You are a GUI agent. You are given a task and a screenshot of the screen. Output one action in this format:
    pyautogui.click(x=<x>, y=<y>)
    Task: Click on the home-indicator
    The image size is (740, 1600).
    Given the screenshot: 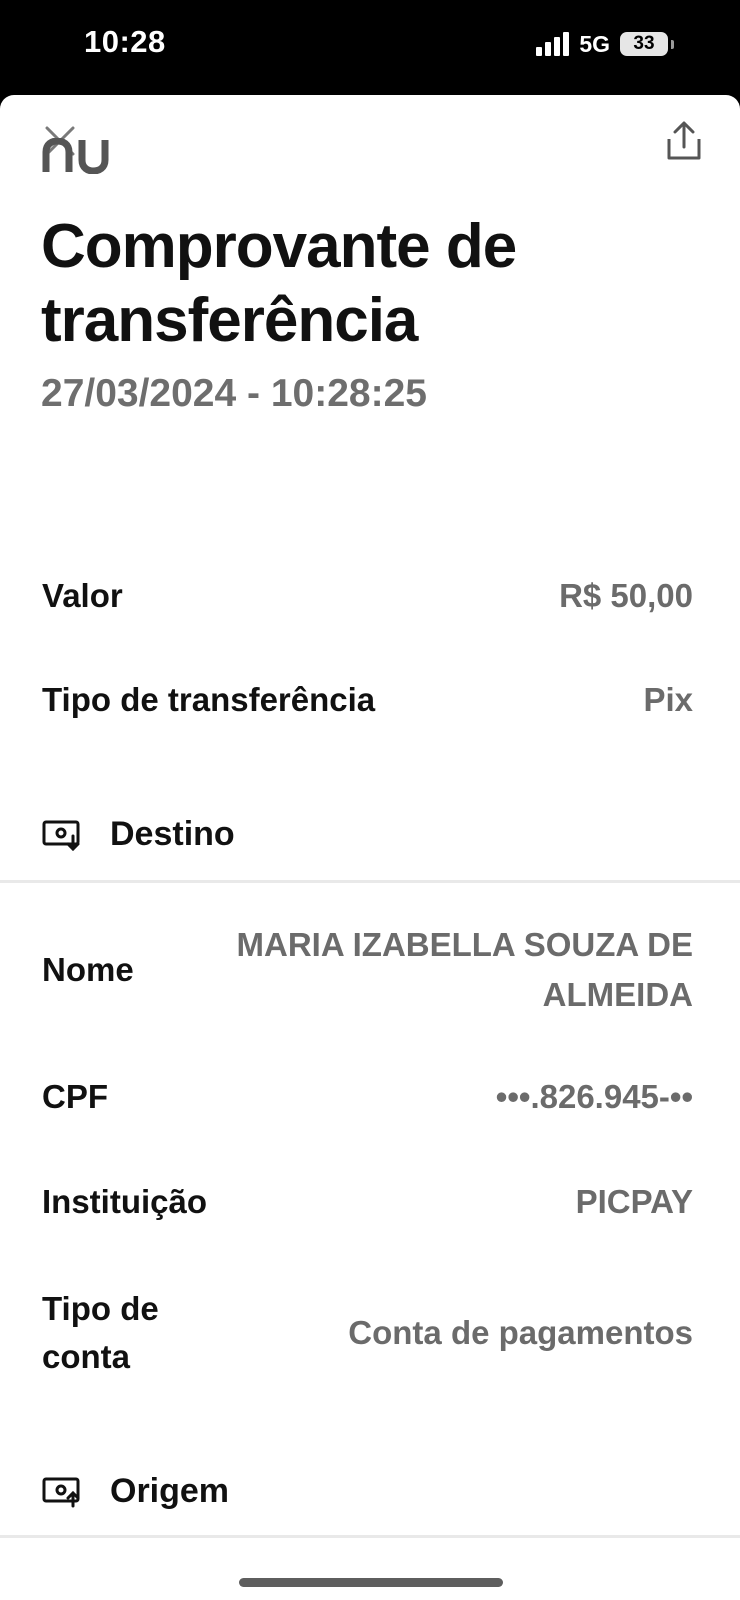 What is the action you would take?
    pyautogui.click(x=371, y=1582)
    